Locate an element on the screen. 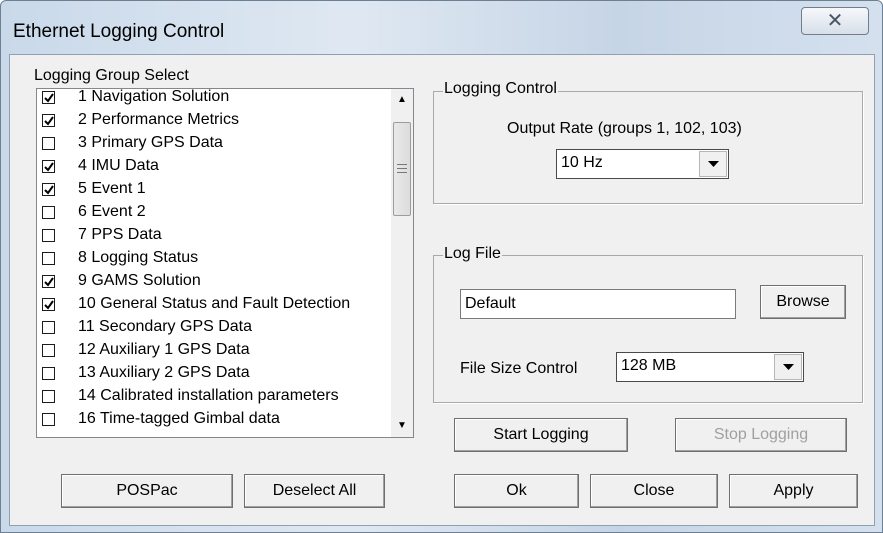 The image size is (883, 533). scroll-down-arrow-icon: ▼ is located at coordinates (402, 426).